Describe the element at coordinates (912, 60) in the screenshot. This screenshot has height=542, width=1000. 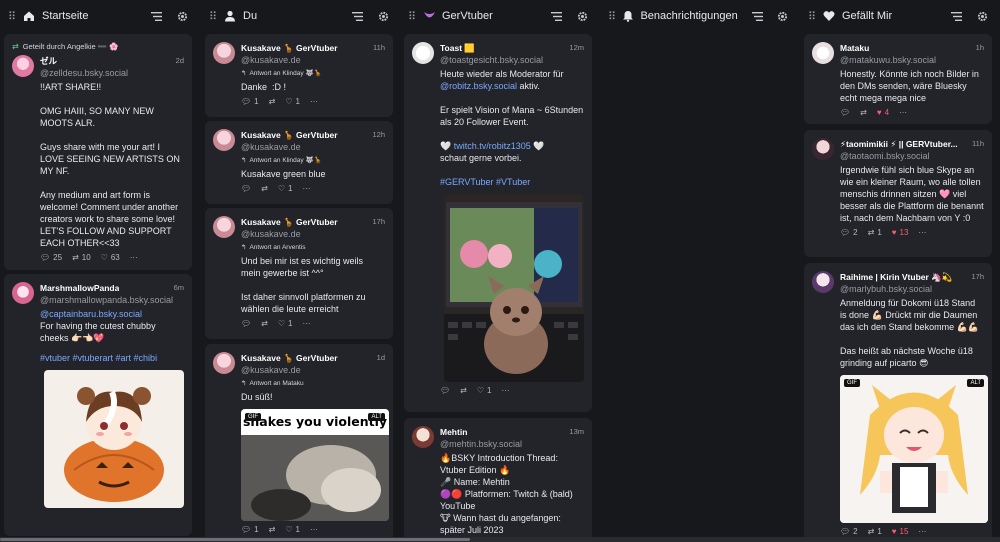
I see `author-handle: @matakuwu.bsky.social` at that location.